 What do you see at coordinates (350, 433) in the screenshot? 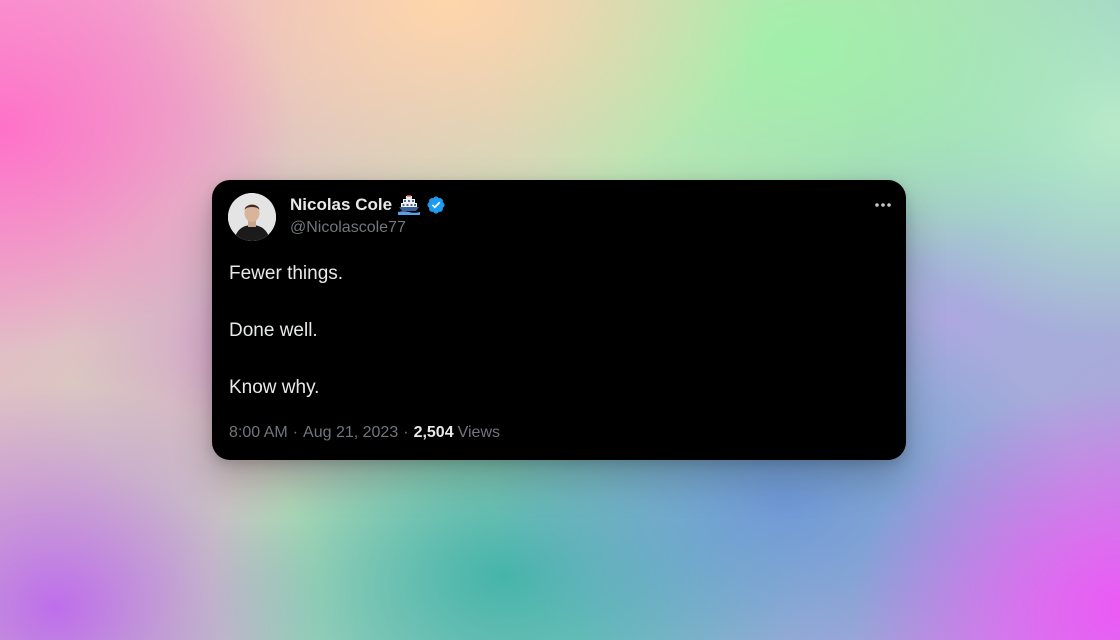
I see `tweet-date: Aug 21, 2023` at bounding box center [350, 433].